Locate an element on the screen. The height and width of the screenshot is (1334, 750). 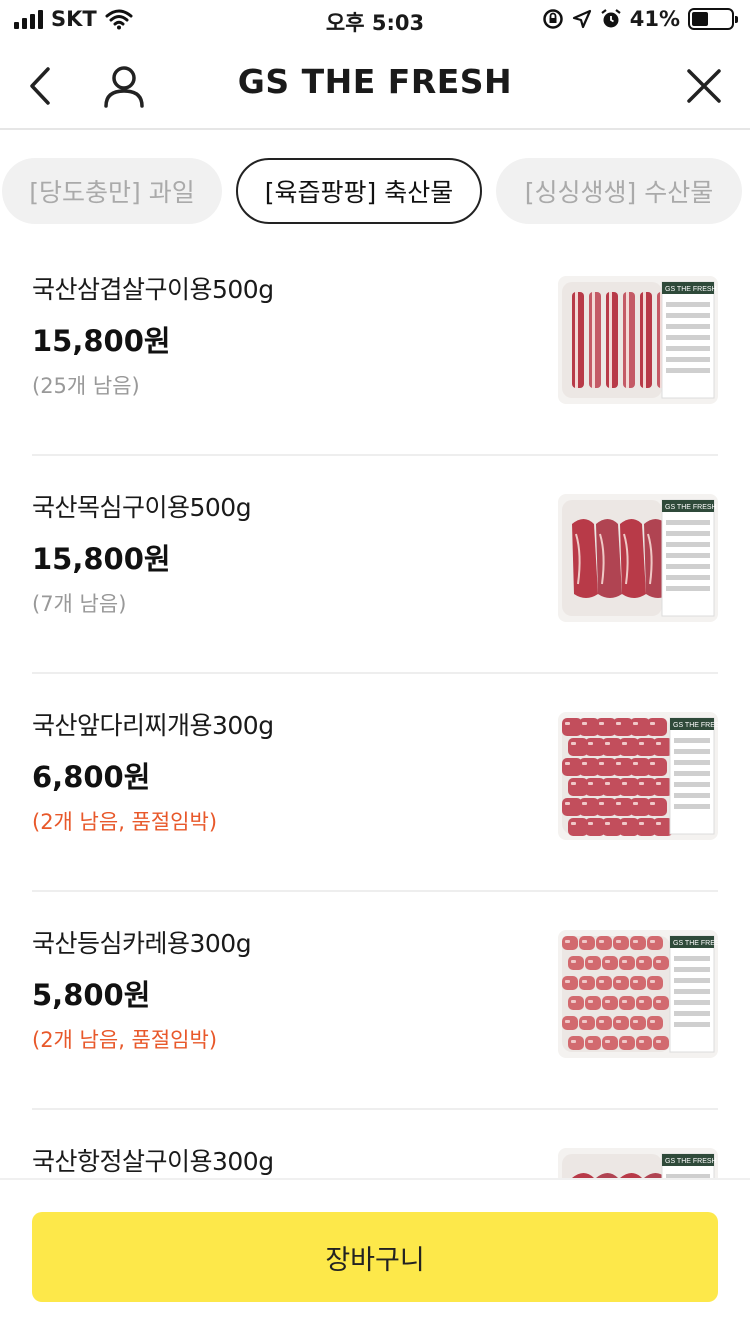
product-stock: (25개 남음) is located at coordinates (86, 386).